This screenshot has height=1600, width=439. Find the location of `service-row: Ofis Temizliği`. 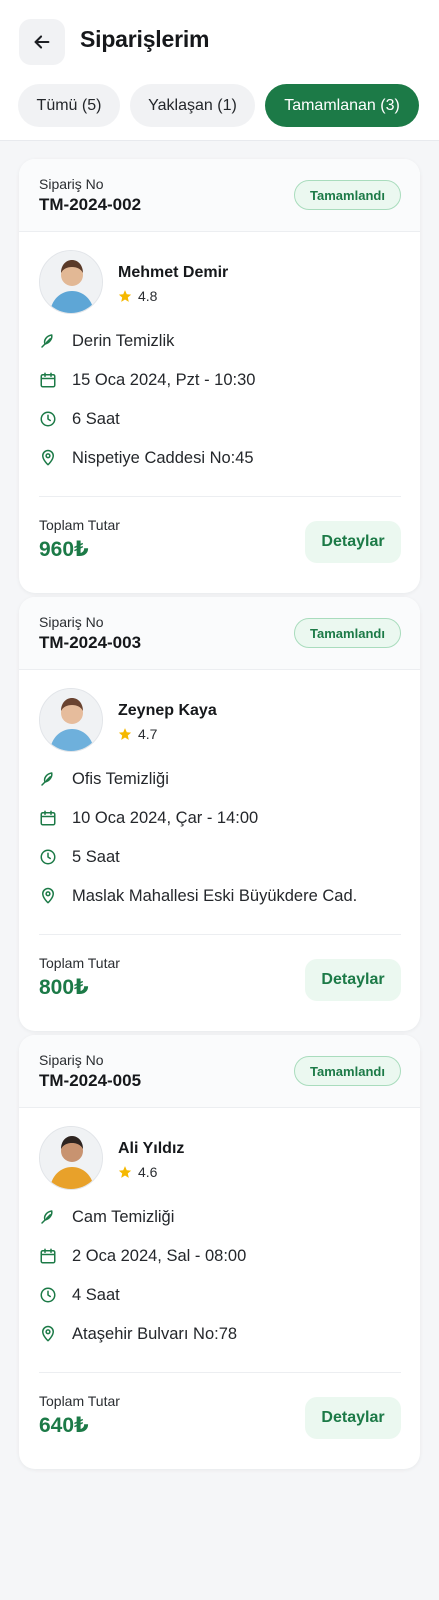

service-row: Ofis Temizliği is located at coordinates (104, 779).